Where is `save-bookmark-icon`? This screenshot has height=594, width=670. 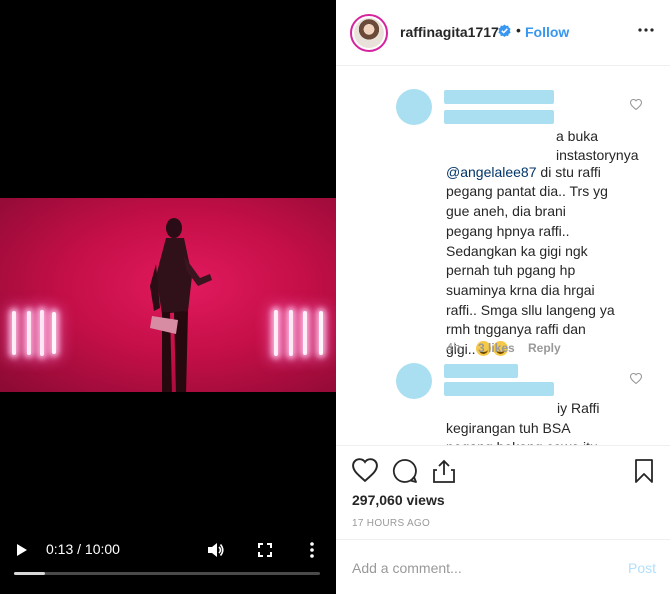
save-bookmark-icon is located at coordinates (644, 473).